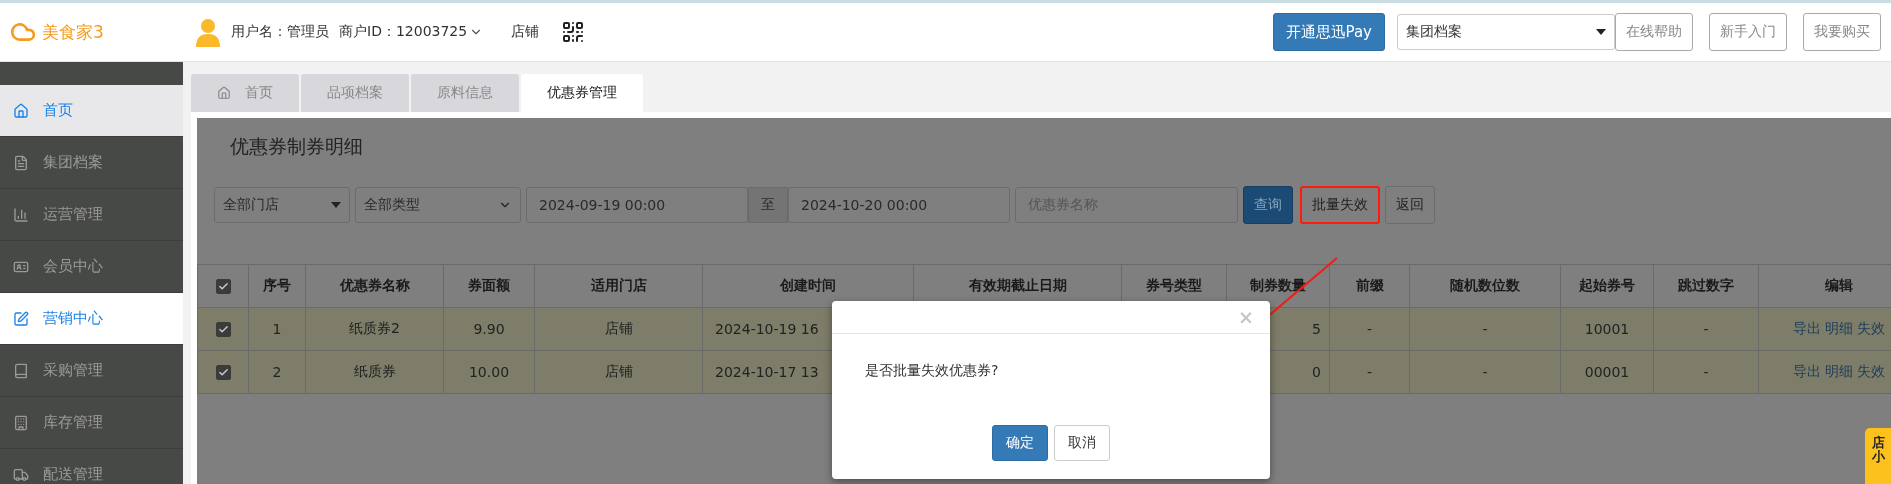  Describe the element at coordinates (1842, 32) in the screenshot. I see `header-button: 我要购买` at that location.